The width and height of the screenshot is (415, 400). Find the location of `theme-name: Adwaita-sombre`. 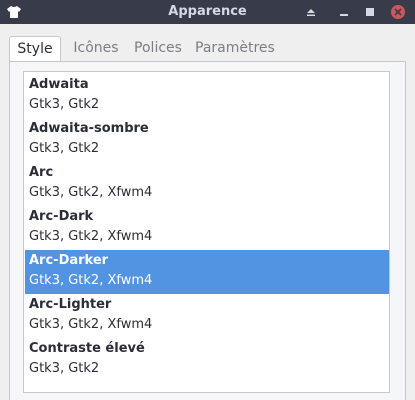

theme-name: Adwaita-sombre is located at coordinates (89, 128).